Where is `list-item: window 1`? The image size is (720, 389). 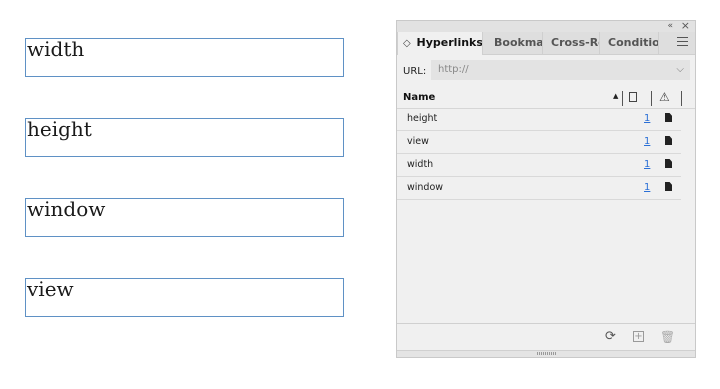
list-item: window 1 is located at coordinates (539, 188).